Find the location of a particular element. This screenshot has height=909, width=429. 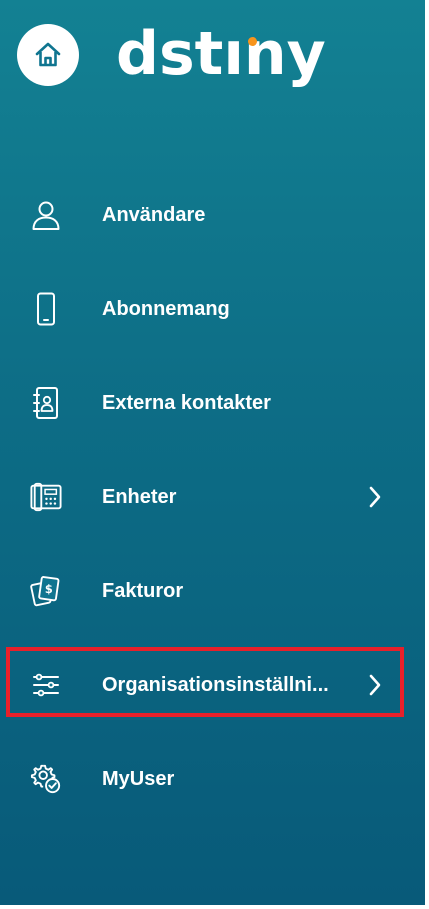

dstny-logo: dst ı ny is located at coordinates (221, 54).